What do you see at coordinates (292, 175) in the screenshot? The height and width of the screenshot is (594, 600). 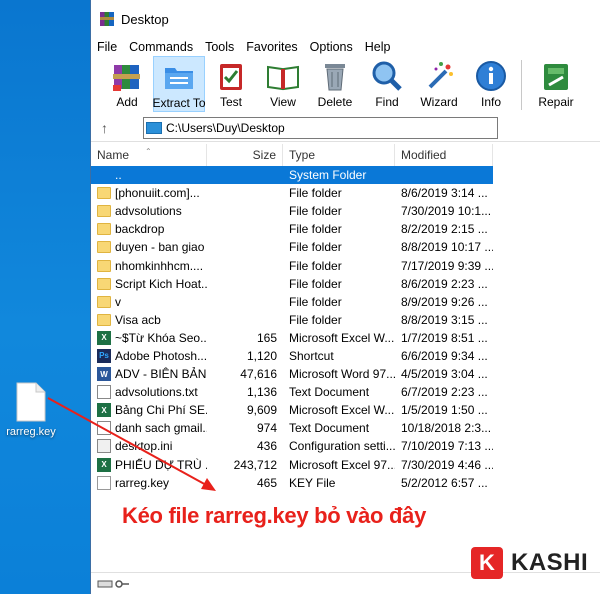 I see `file-row: .. System Folder` at bounding box center [292, 175].